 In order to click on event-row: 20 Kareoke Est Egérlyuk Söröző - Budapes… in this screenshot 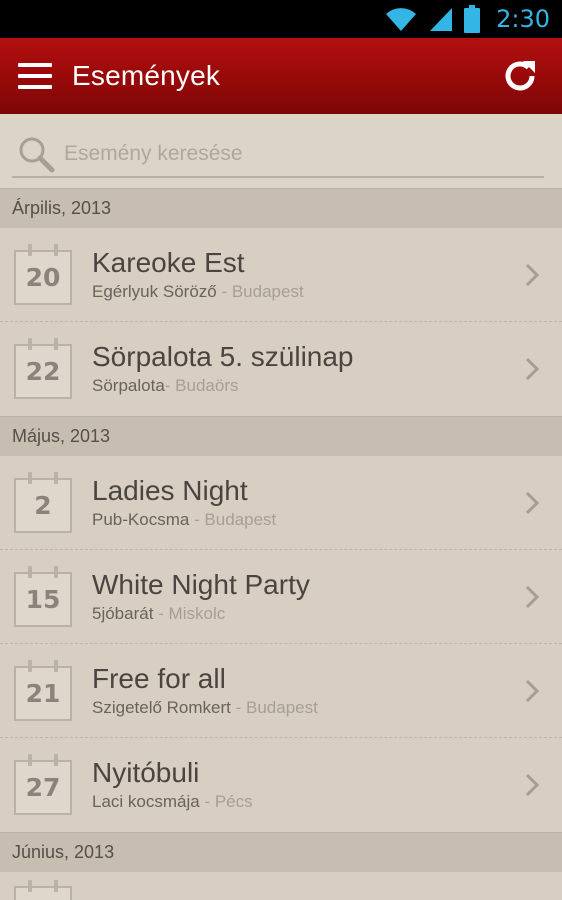, I will do `click(281, 275)`.